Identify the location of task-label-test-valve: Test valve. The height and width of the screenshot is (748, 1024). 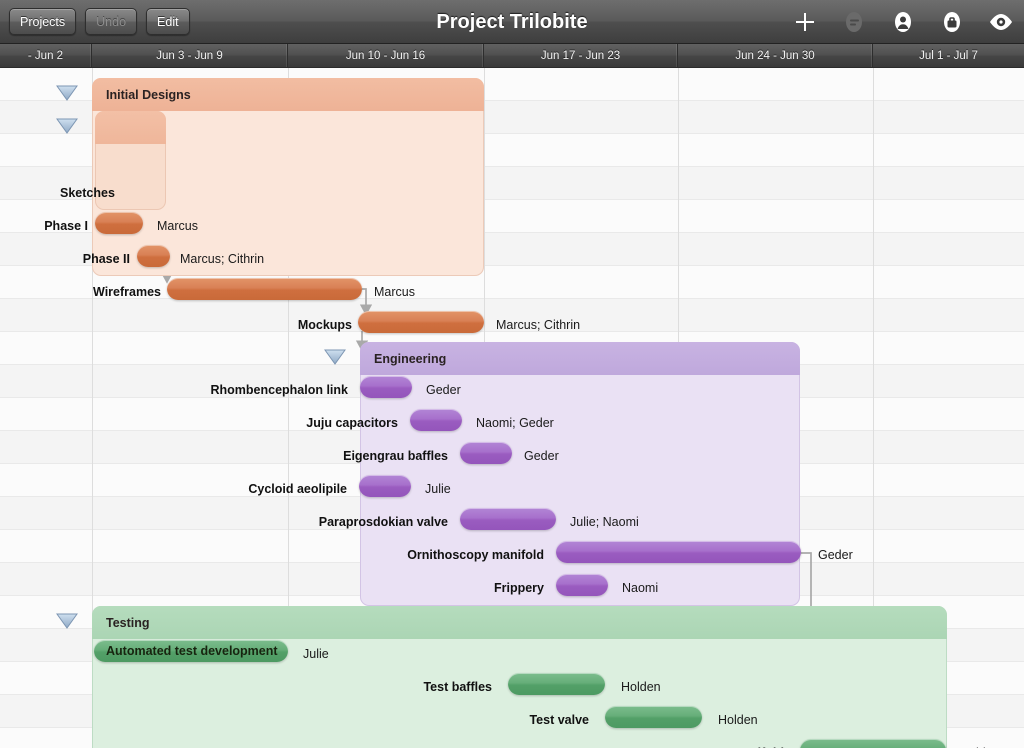
(559, 720).